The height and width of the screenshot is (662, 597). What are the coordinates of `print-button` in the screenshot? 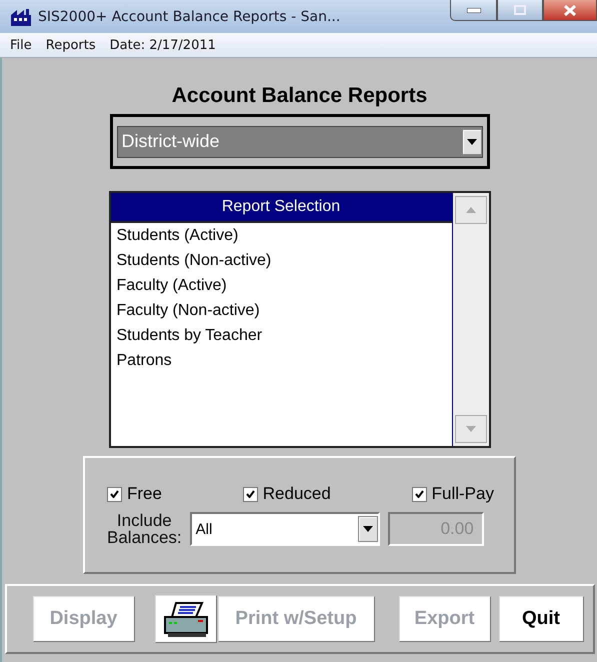 It's located at (185, 619).